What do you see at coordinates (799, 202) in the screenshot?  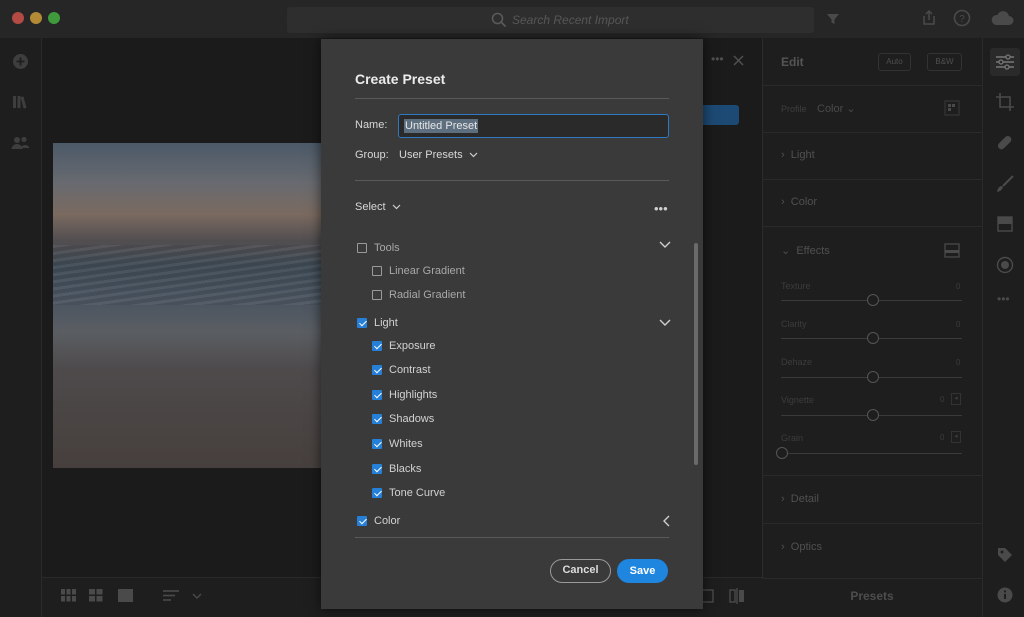 I see `color-section: › Color` at bounding box center [799, 202].